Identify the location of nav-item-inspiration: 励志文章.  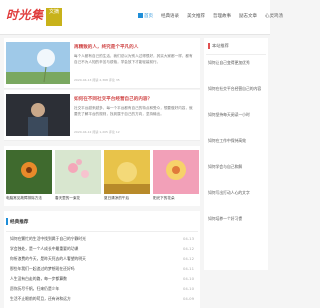
(248, 18).